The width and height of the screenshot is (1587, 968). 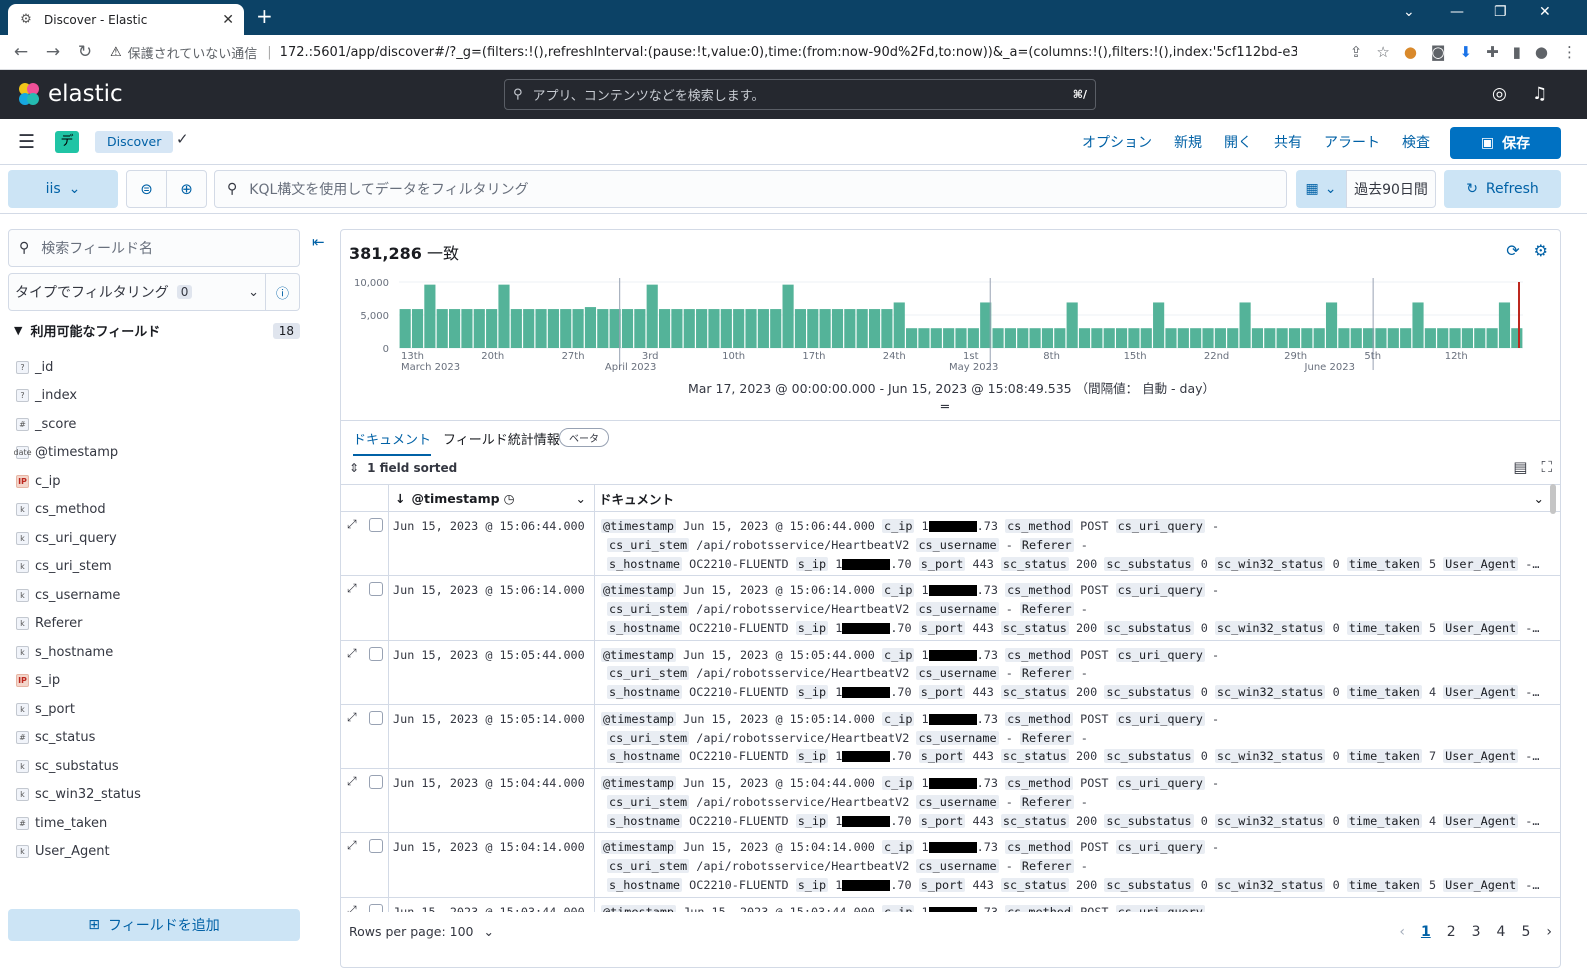 I want to click on star-icon: ☆, so click(x=1382, y=52).